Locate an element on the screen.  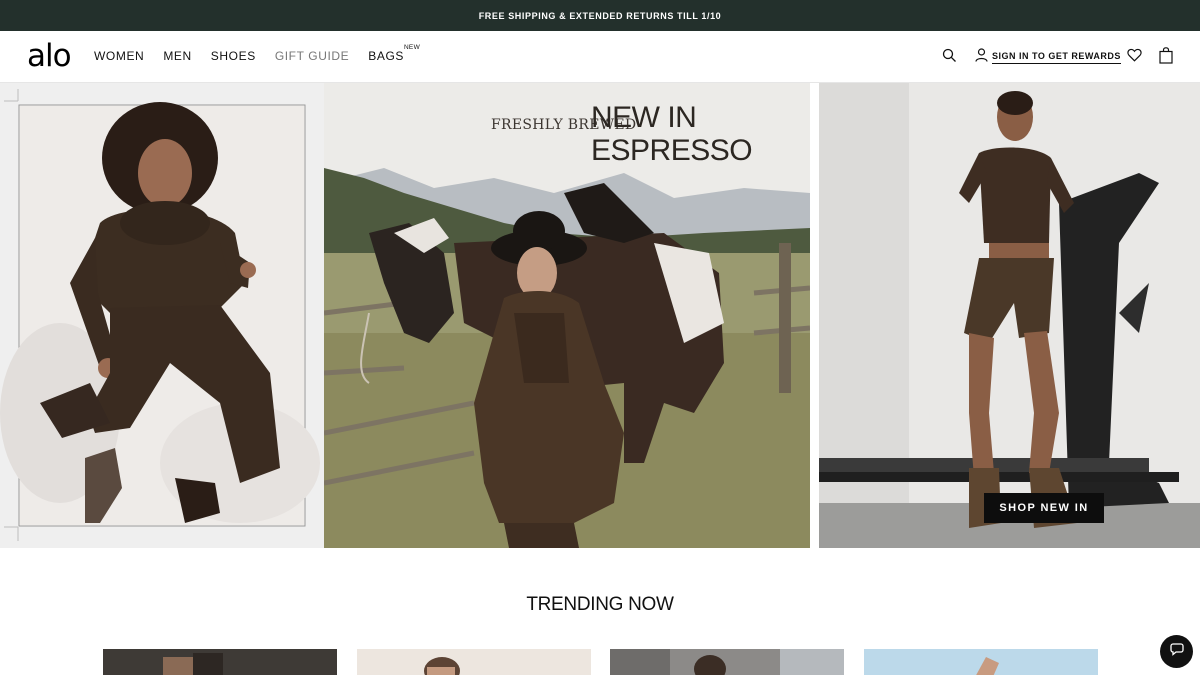
sign-in-rewards-link: SIGN IN TO GET REWARDS is located at coordinates (1048, 57).